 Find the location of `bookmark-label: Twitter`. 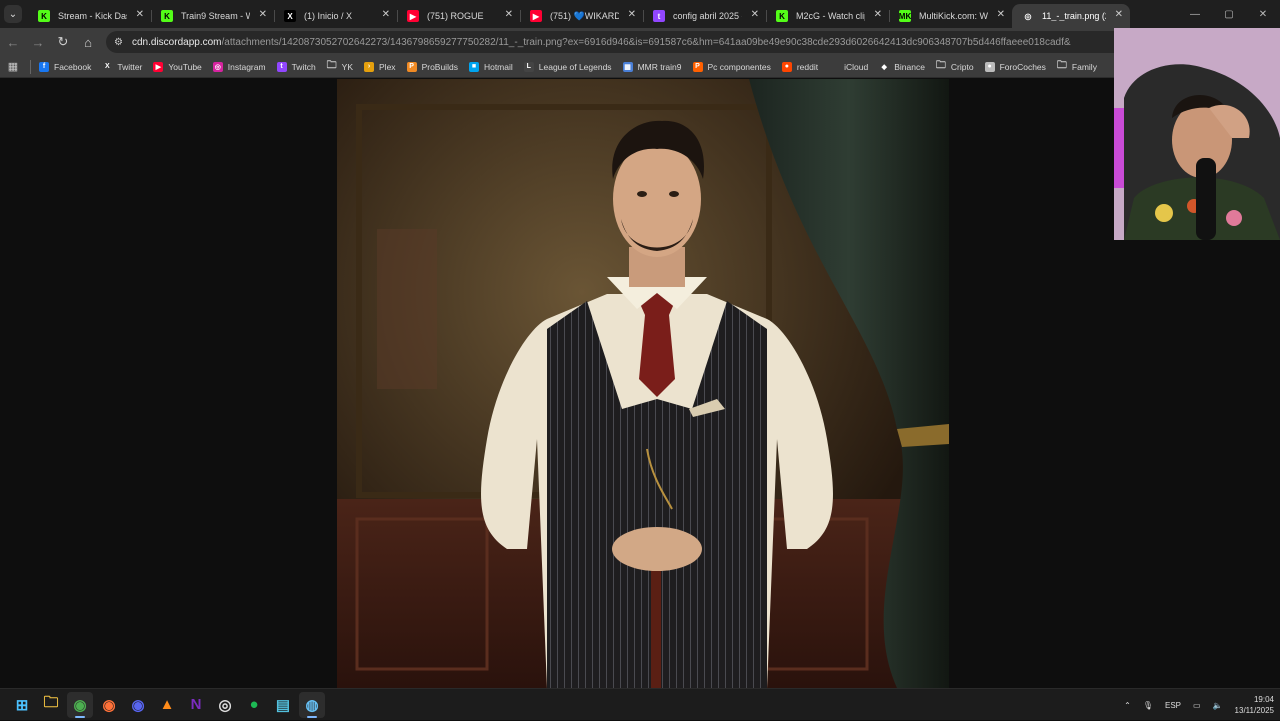

bookmark-label: Twitter is located at coordinates (130, 66).